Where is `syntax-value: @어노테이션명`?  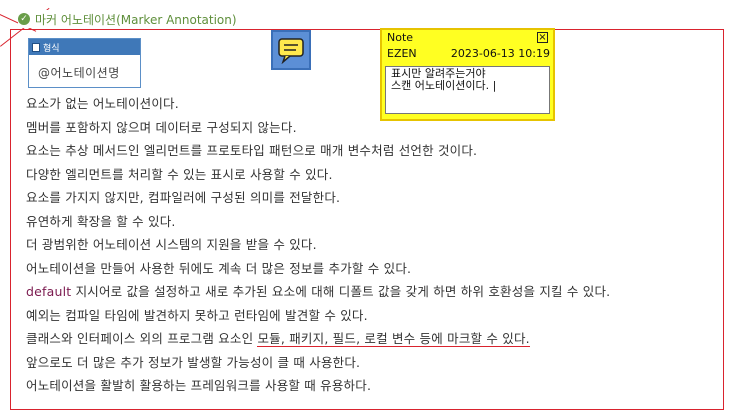 syntax-value: @어노테이션명 is located at coordinates (79, 73).